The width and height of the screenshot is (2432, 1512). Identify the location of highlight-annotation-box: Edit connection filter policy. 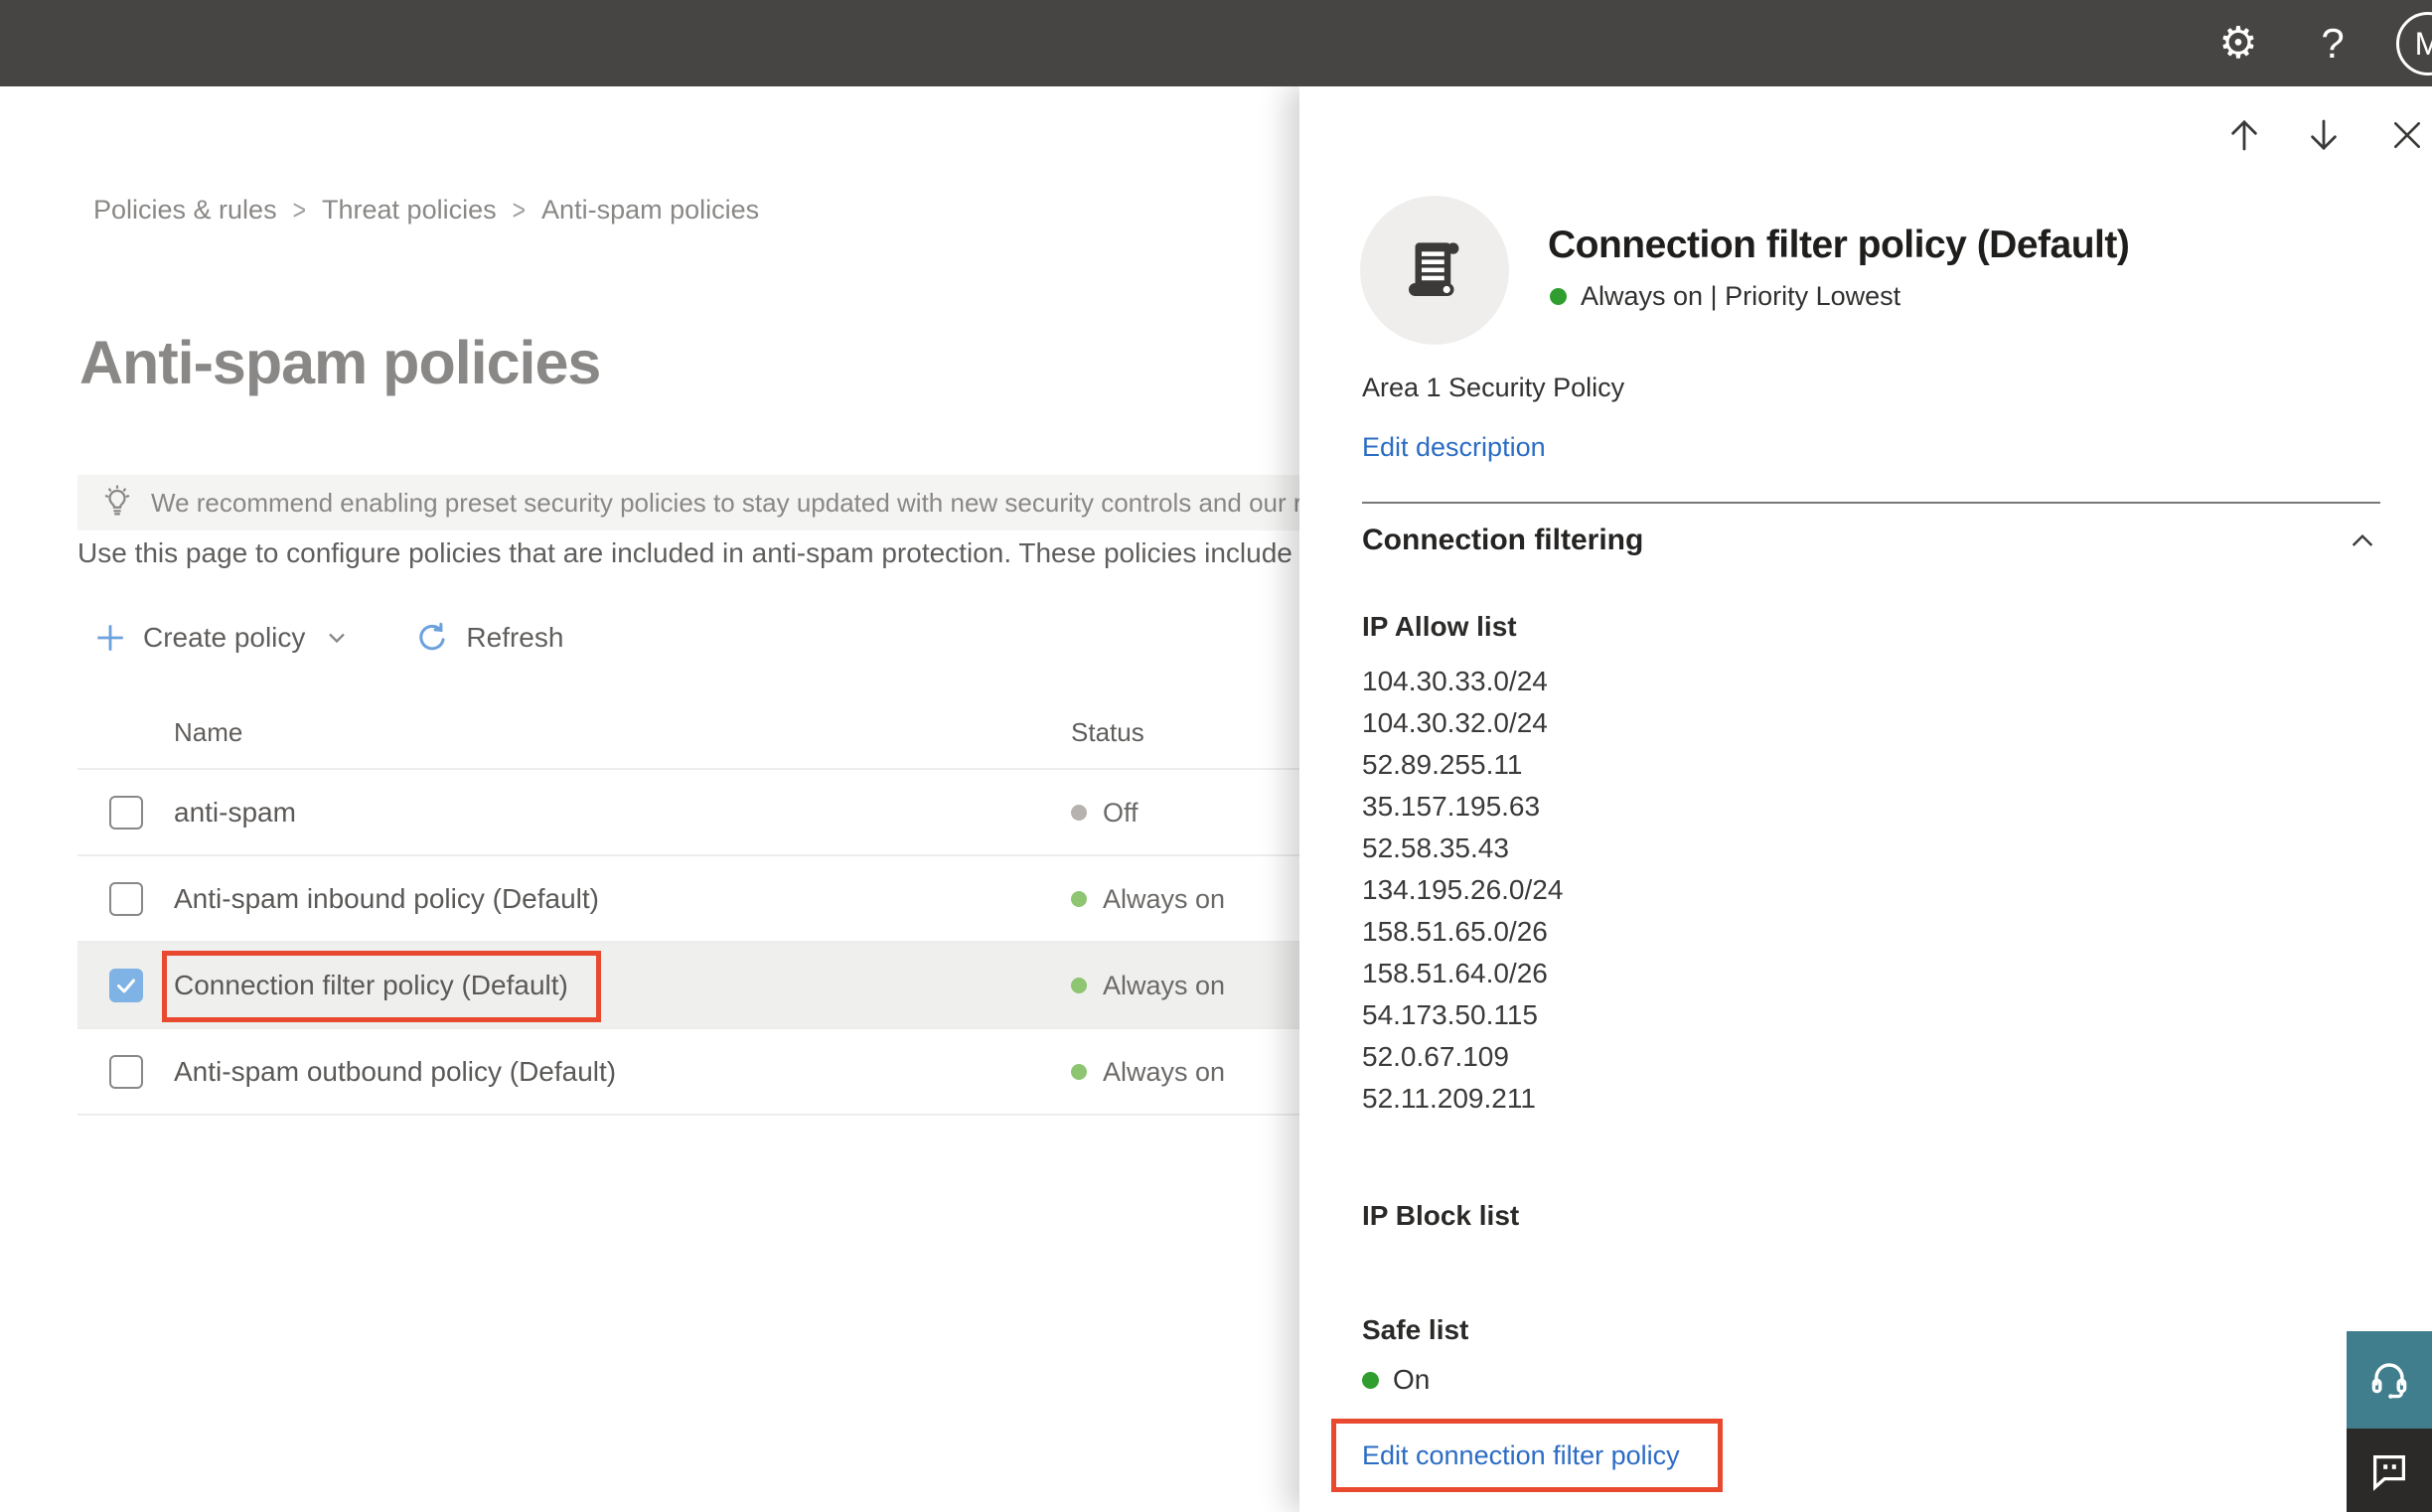
(1527, 1455).